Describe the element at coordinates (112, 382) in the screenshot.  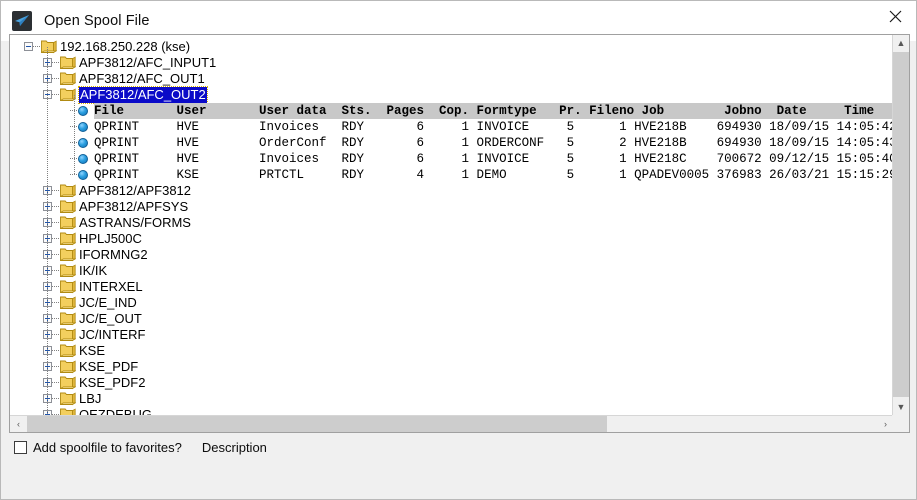
I see `tree-node-label: KSE_PDF2` at that location.